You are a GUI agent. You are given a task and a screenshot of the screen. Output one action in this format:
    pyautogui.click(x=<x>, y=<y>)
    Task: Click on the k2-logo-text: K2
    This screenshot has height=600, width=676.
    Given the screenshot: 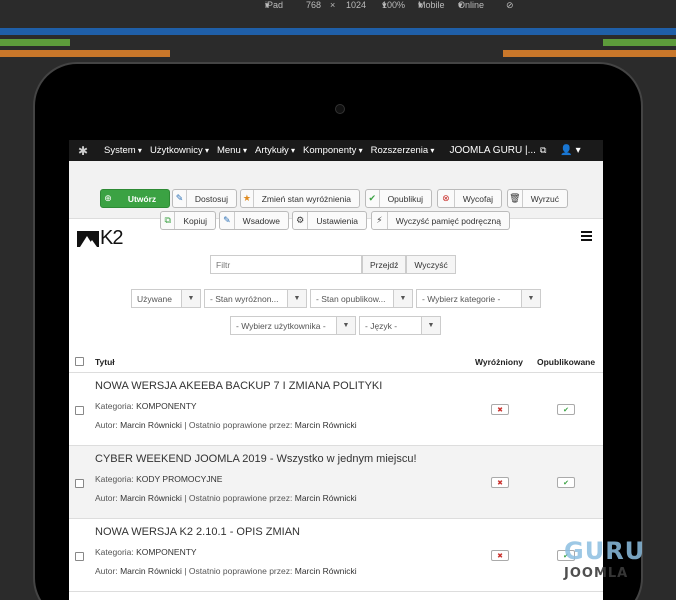 What is the action you would take?
    pyautogui.click(x=111, y=238)
    